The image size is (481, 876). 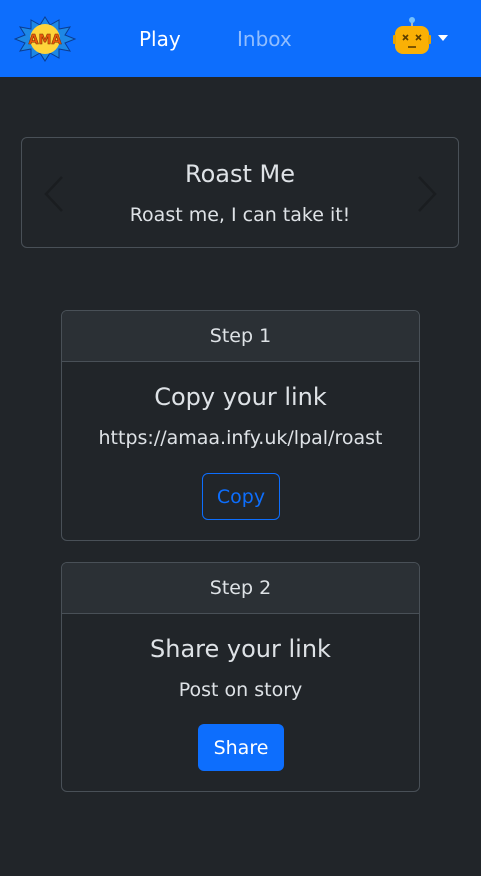 What do you see at coordinates (240, 397) in the screenshot?
I see `step-1-title: Copy your link` at bounding box center [240, 397].